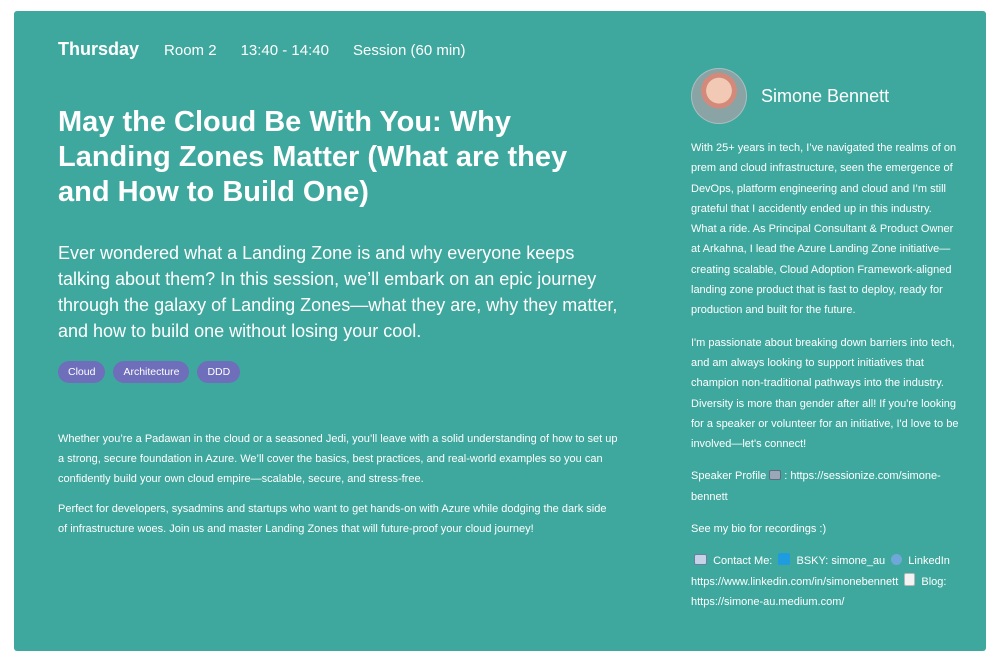 This screenshot has height=651, width=1000. I want to click on blog-label: Blog:, so click(934, 581).